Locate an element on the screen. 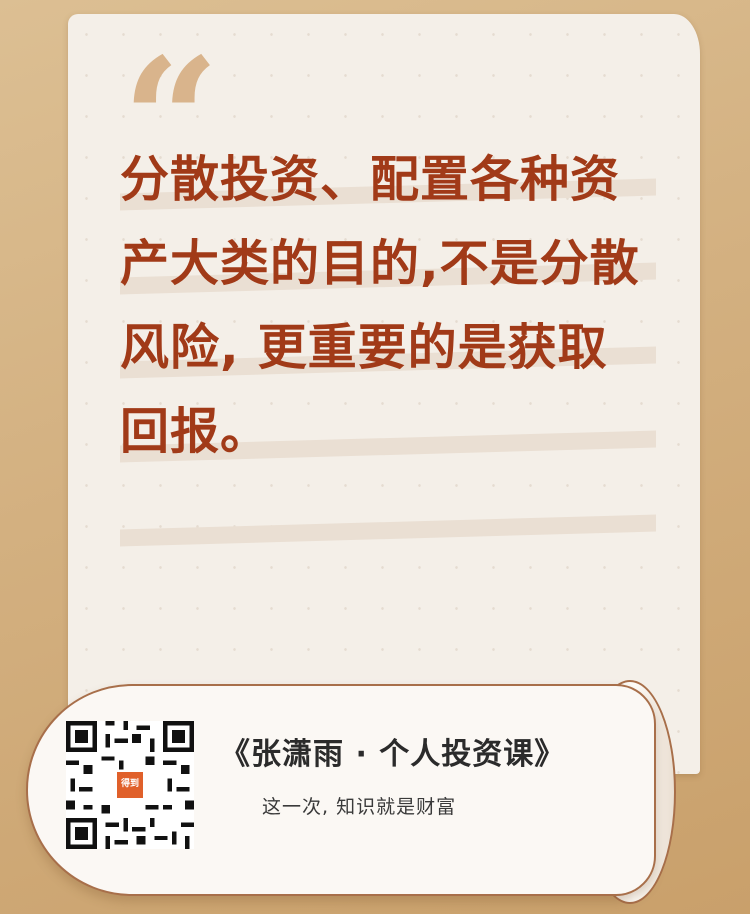 This screenshot has height=914, width=750. qr-logo-label: 得到 is located at coordinates (129, 784).